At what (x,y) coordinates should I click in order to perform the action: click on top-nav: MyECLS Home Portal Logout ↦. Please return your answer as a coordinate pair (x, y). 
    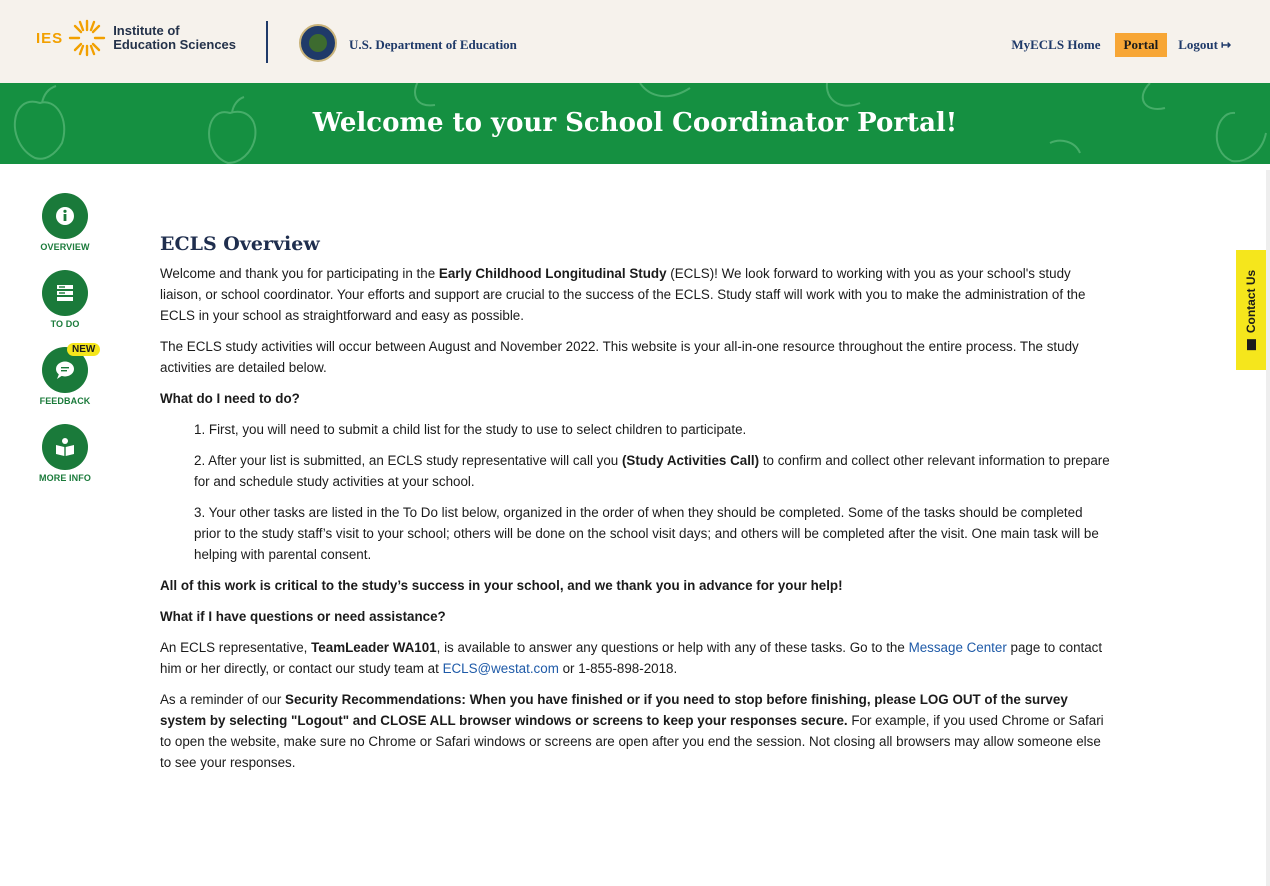
    Looking at the image, I should click on (1121, 45).